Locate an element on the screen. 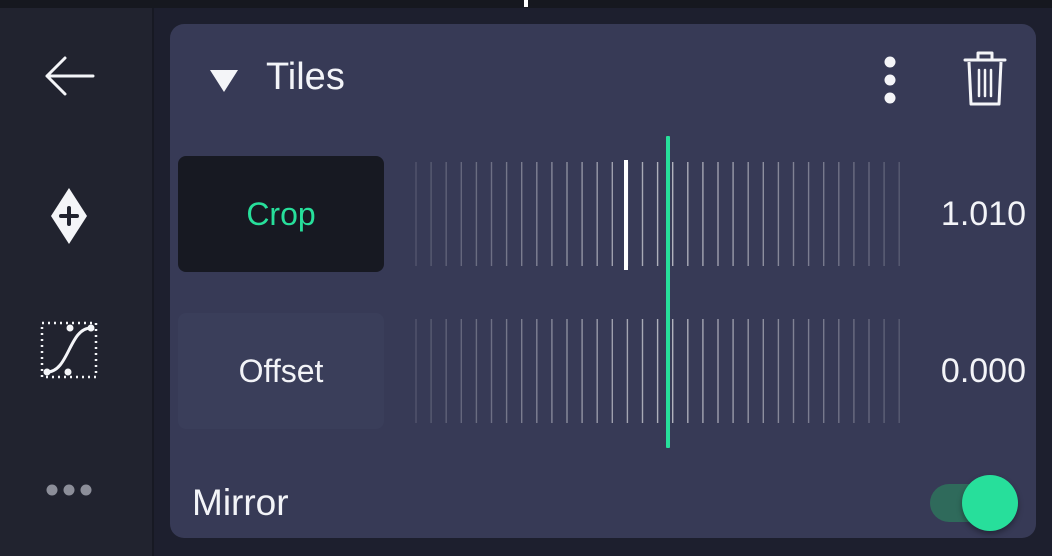 This screenshot has width=1052, height=556. offset-value: 0.000 is located at coordinates (983, 371).